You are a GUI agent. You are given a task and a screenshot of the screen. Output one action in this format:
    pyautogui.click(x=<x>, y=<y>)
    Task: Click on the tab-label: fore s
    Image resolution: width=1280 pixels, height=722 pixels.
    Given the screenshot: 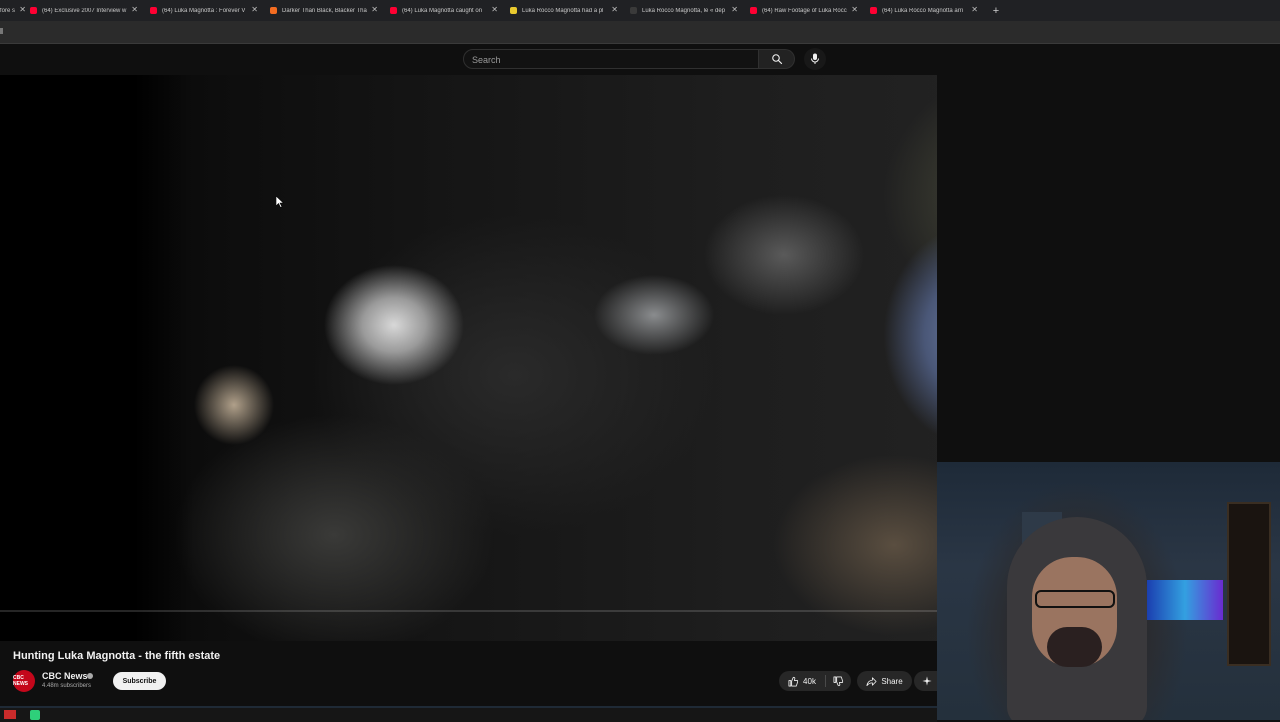 What is the action you would take?
    pyautogui.click(x=8, y=10)
    